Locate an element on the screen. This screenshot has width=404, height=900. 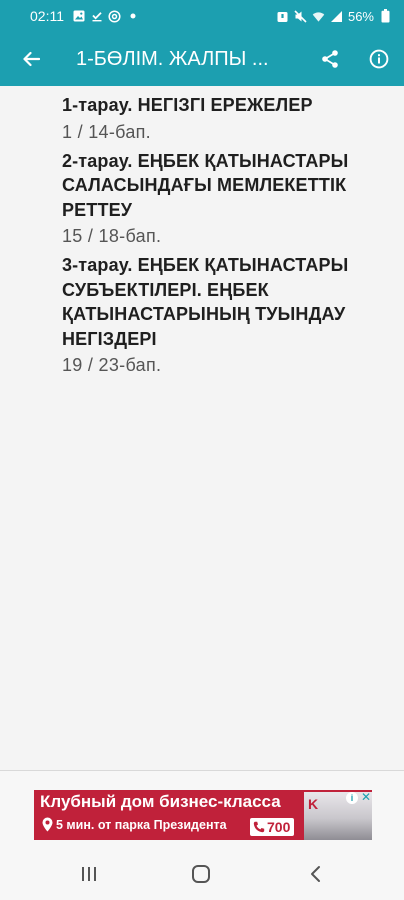
ad-phone-number: 700 is located at coordinates (279, 827).